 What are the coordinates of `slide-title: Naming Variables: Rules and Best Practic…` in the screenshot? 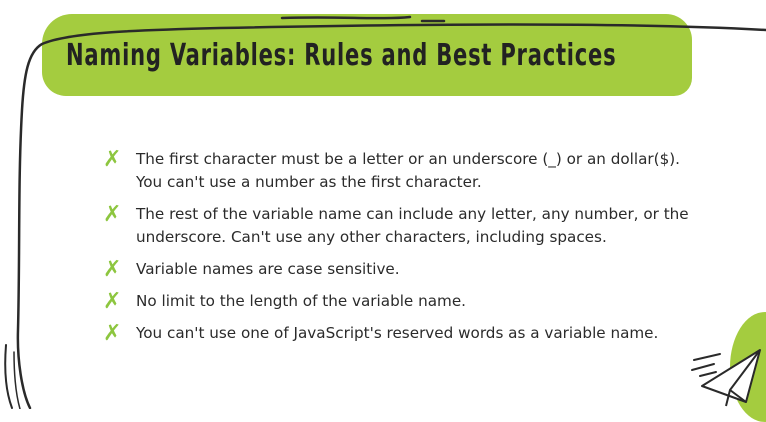 It's located at (341, 55).